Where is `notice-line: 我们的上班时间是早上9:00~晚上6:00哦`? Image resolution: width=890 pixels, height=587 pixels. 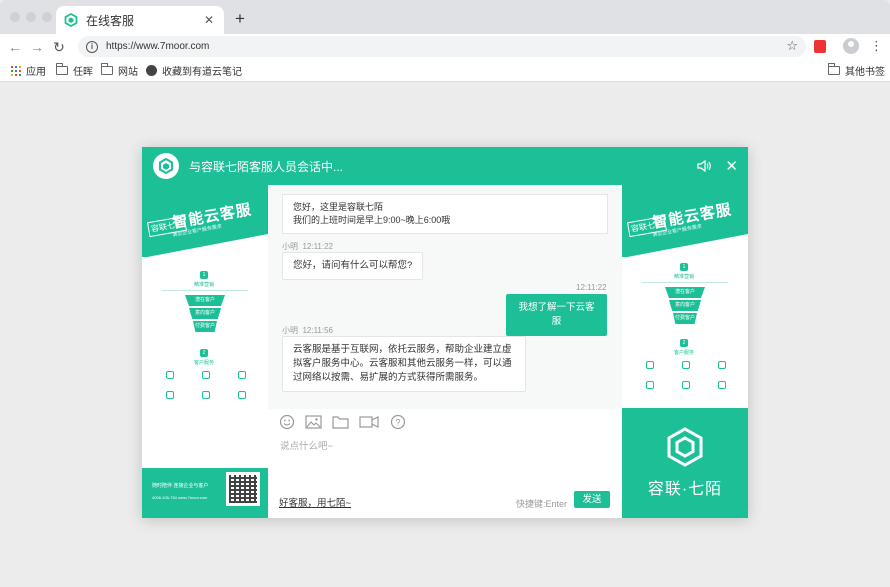 notice-line: 我们的上班时间是早上9:00~晚上6:00哦 is located at coordinates (372, 220).